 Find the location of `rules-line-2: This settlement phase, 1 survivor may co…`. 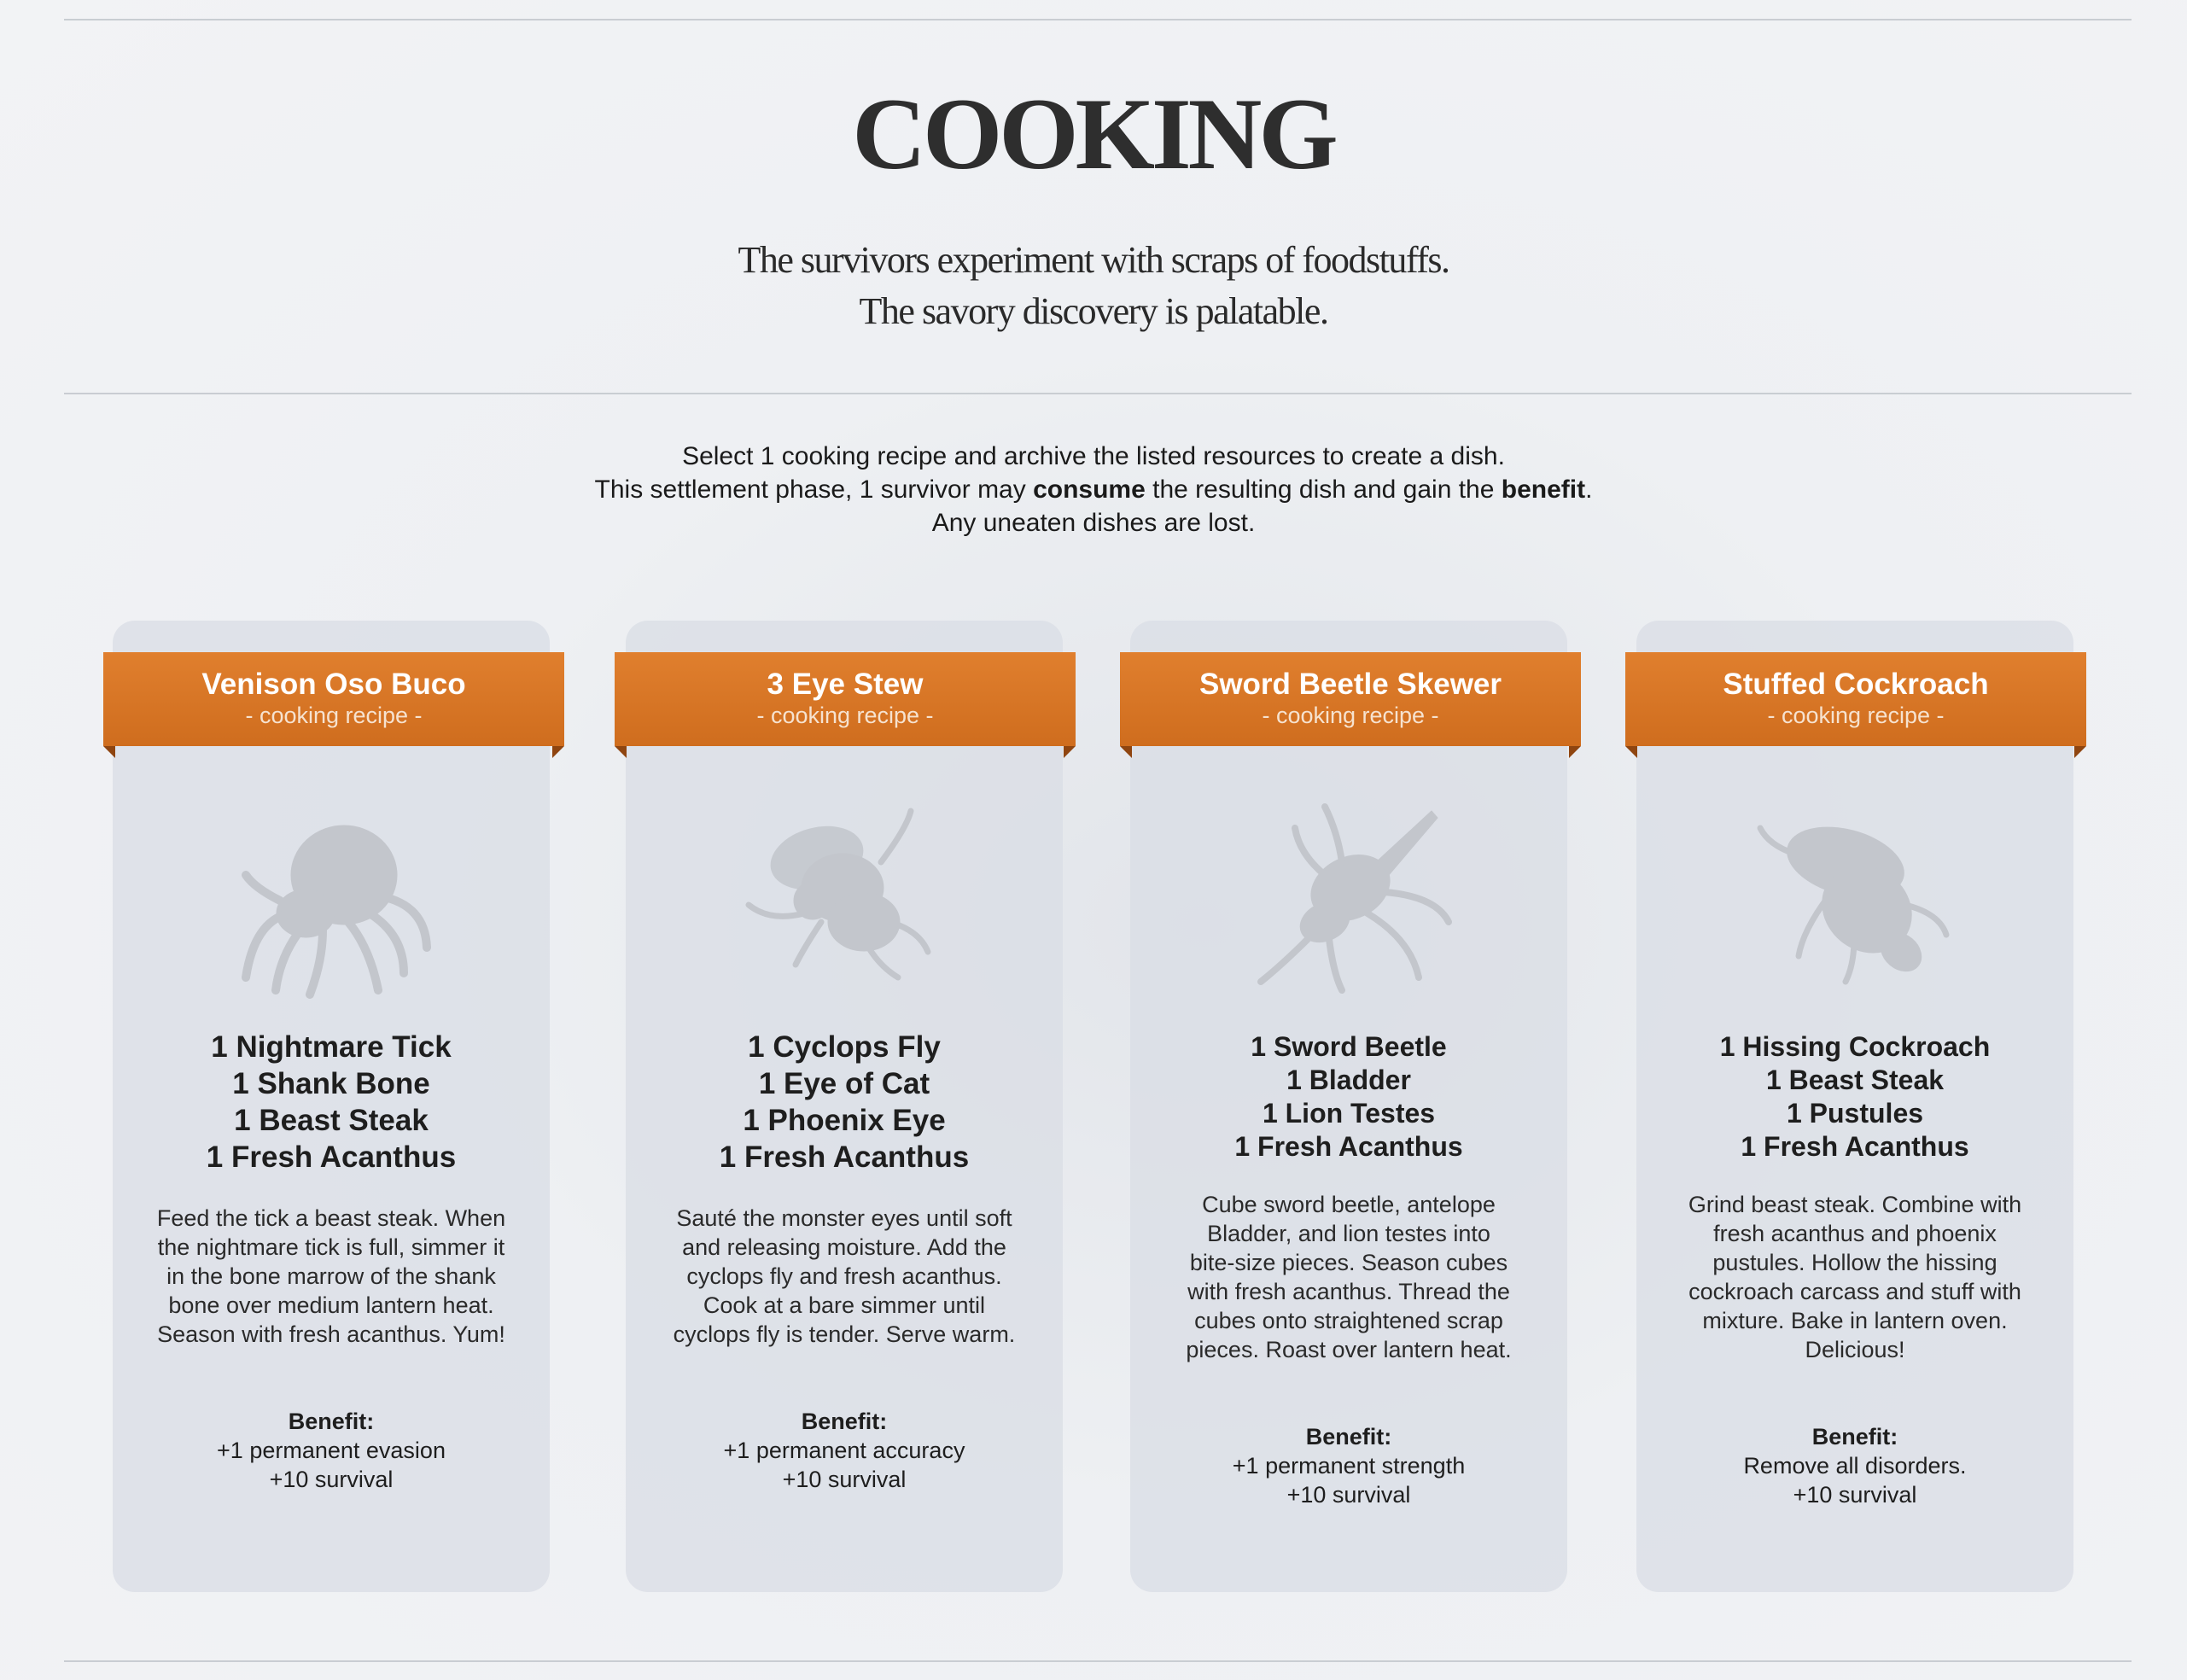

rules-line-2: This settlement phase, 1 survivor may co… is located at coordinates (1093, 489).